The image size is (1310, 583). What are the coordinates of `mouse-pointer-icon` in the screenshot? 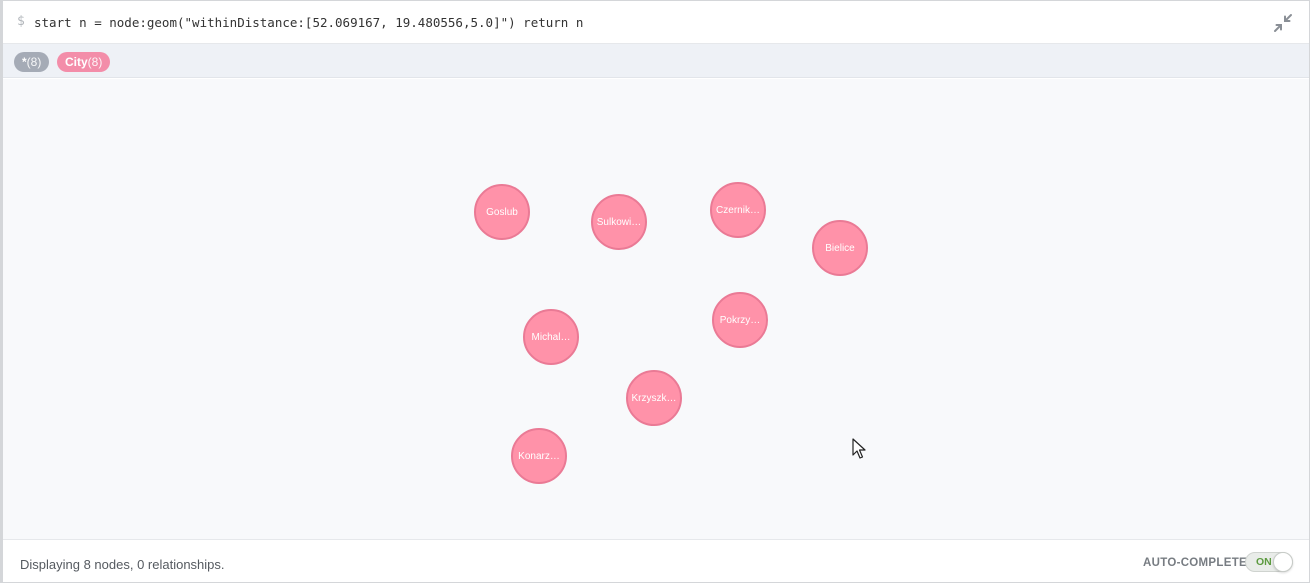 It's located at (859, 449).